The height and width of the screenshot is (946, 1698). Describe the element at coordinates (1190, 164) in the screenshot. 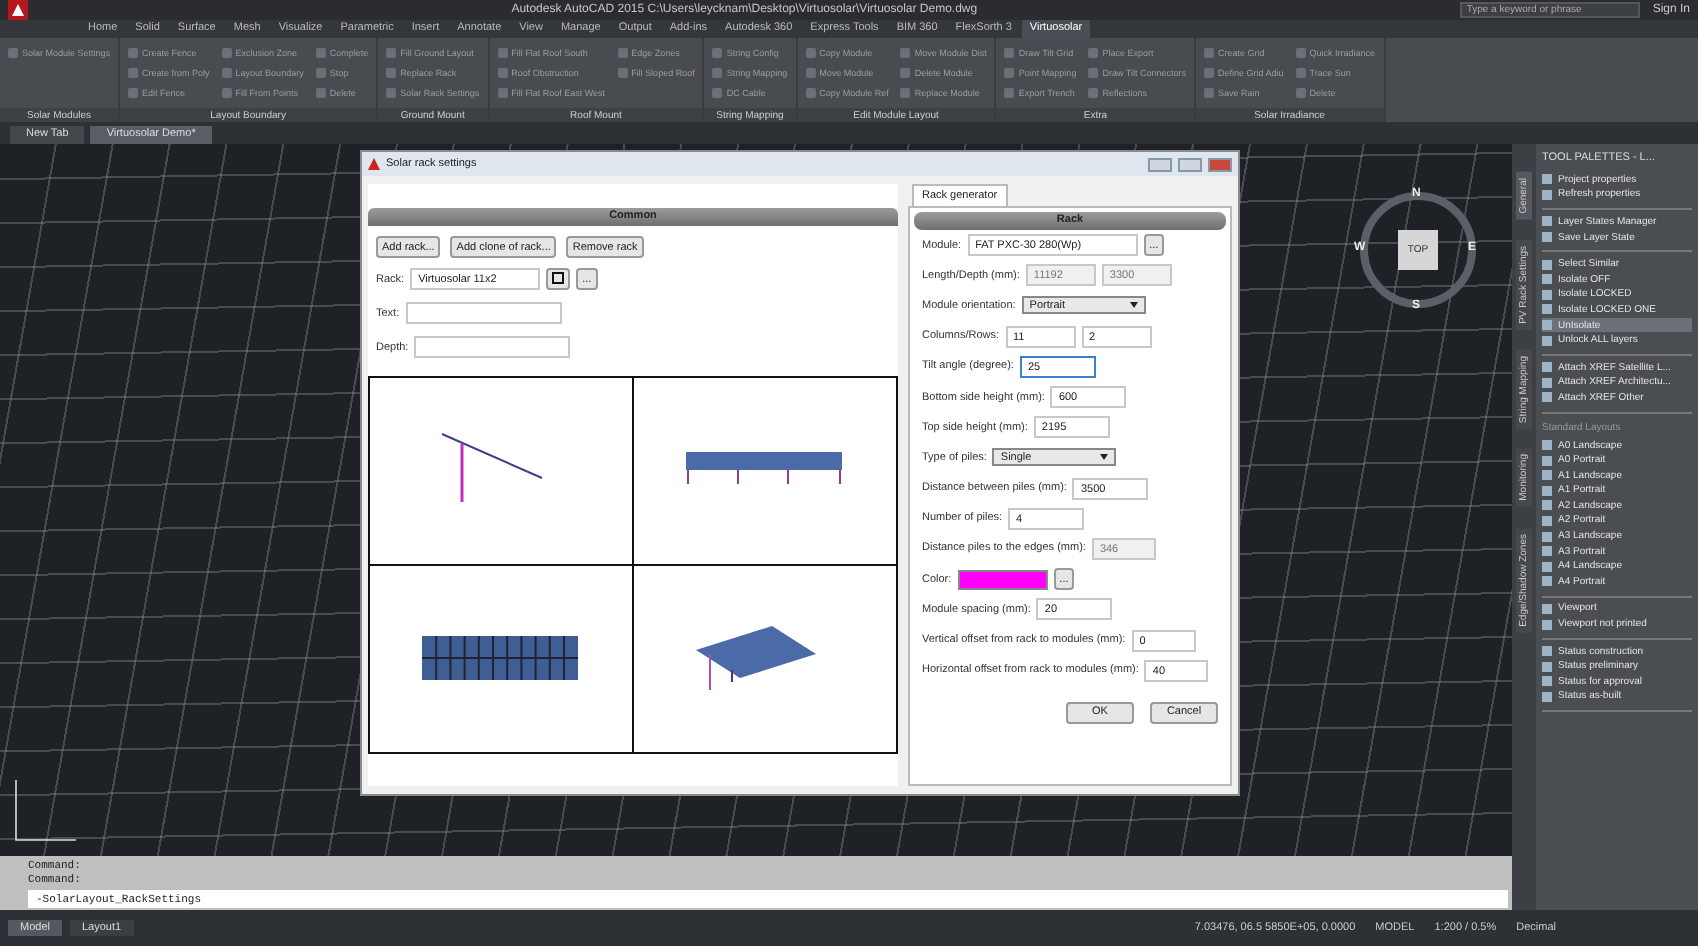

I see `maximize-icon` at that location.